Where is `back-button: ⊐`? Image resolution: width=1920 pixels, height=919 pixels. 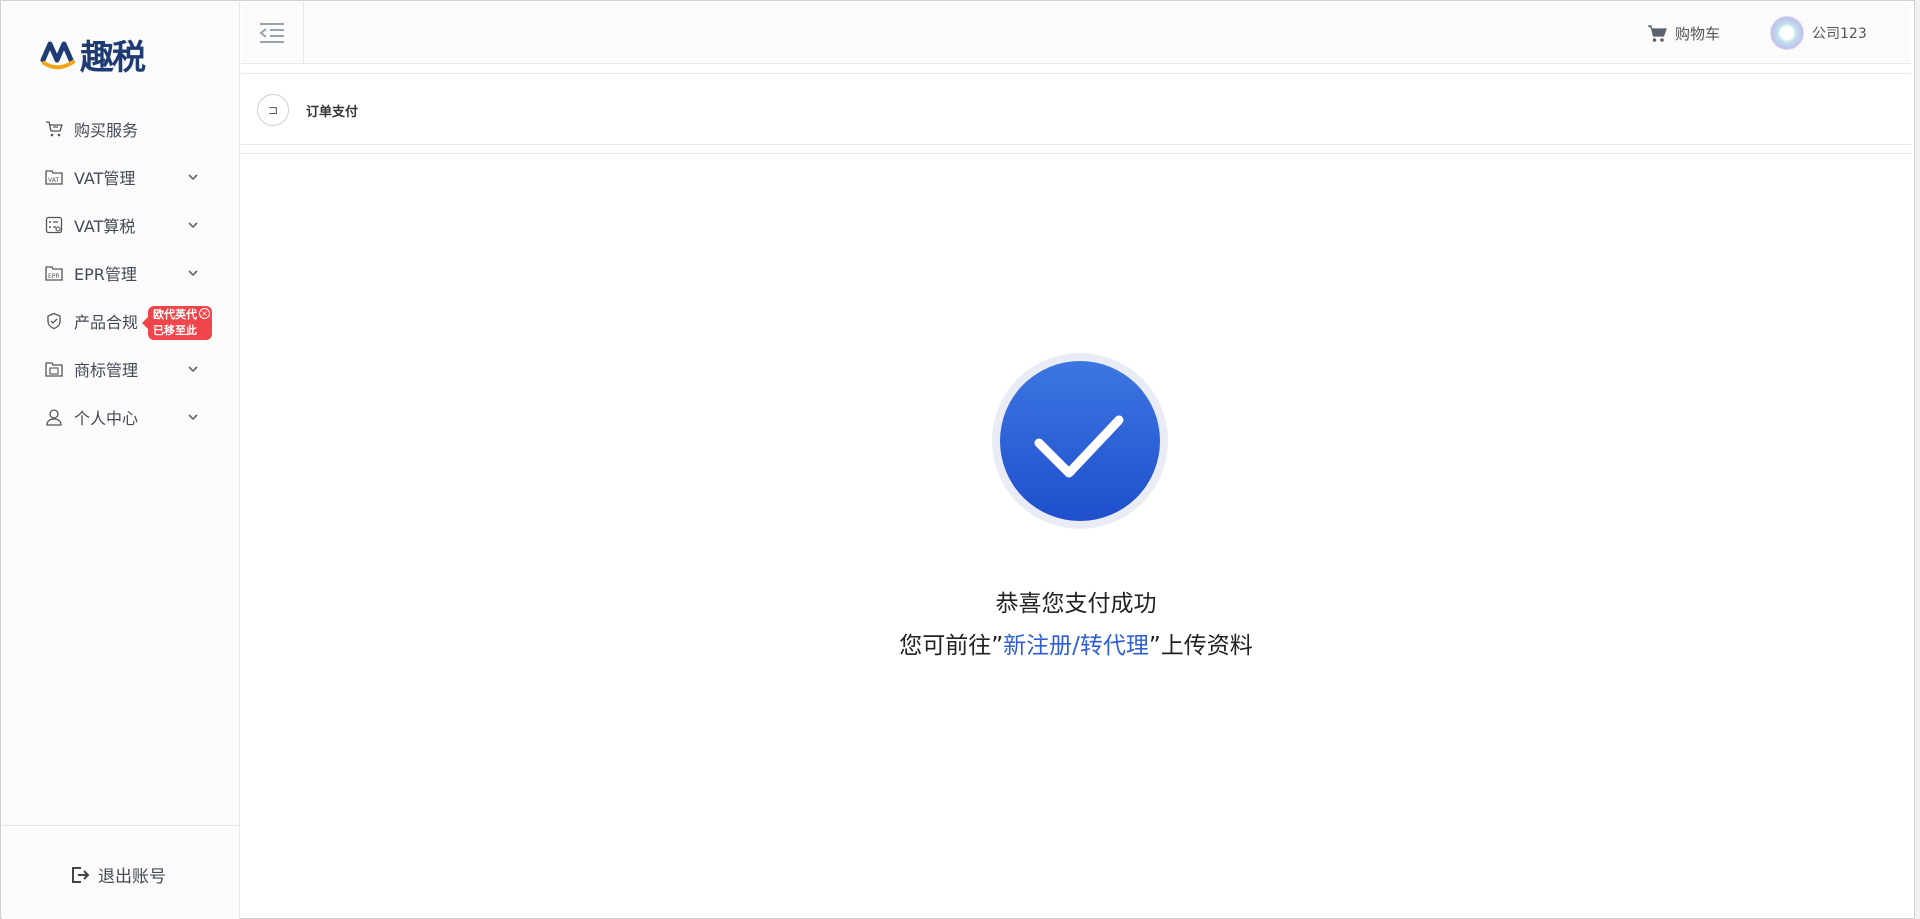
back-button: ⊐ is located at coordinates (273, 110).